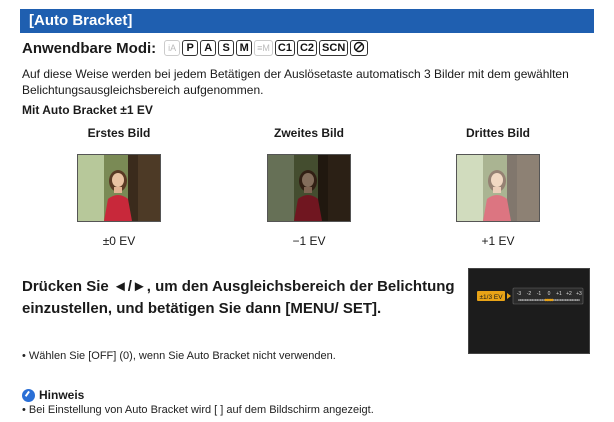 Image resolution: width=614 pixels, height=422 pixels. What do you see at coordinates (87, 110) in the screenshot?
I see `subheading: Mit Auto Bracket ±1 EV` at bounding box center [87, 110].